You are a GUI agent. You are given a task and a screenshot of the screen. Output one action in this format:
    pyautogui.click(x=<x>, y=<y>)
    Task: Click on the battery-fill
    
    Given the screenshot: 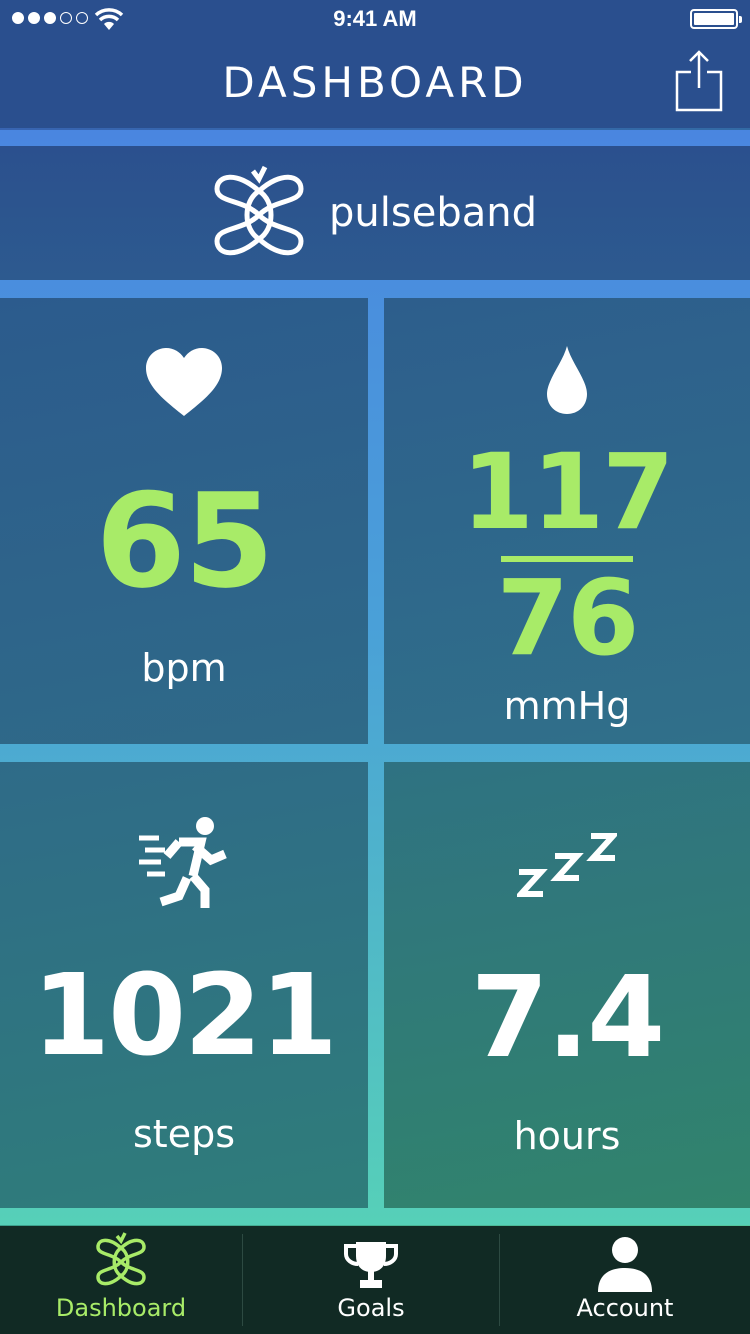 What is the action you would take?
    pyautogui.click(x=714, y=19)
    